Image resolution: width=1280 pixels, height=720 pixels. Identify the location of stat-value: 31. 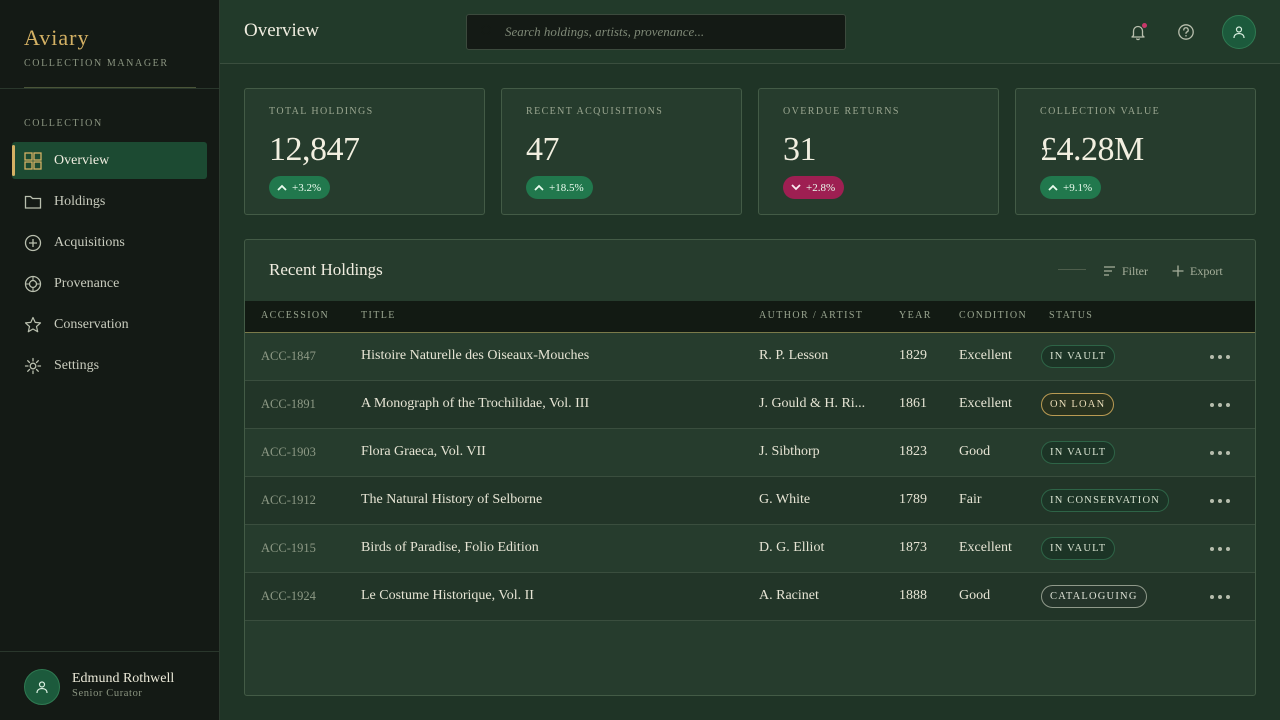
(800, 149).